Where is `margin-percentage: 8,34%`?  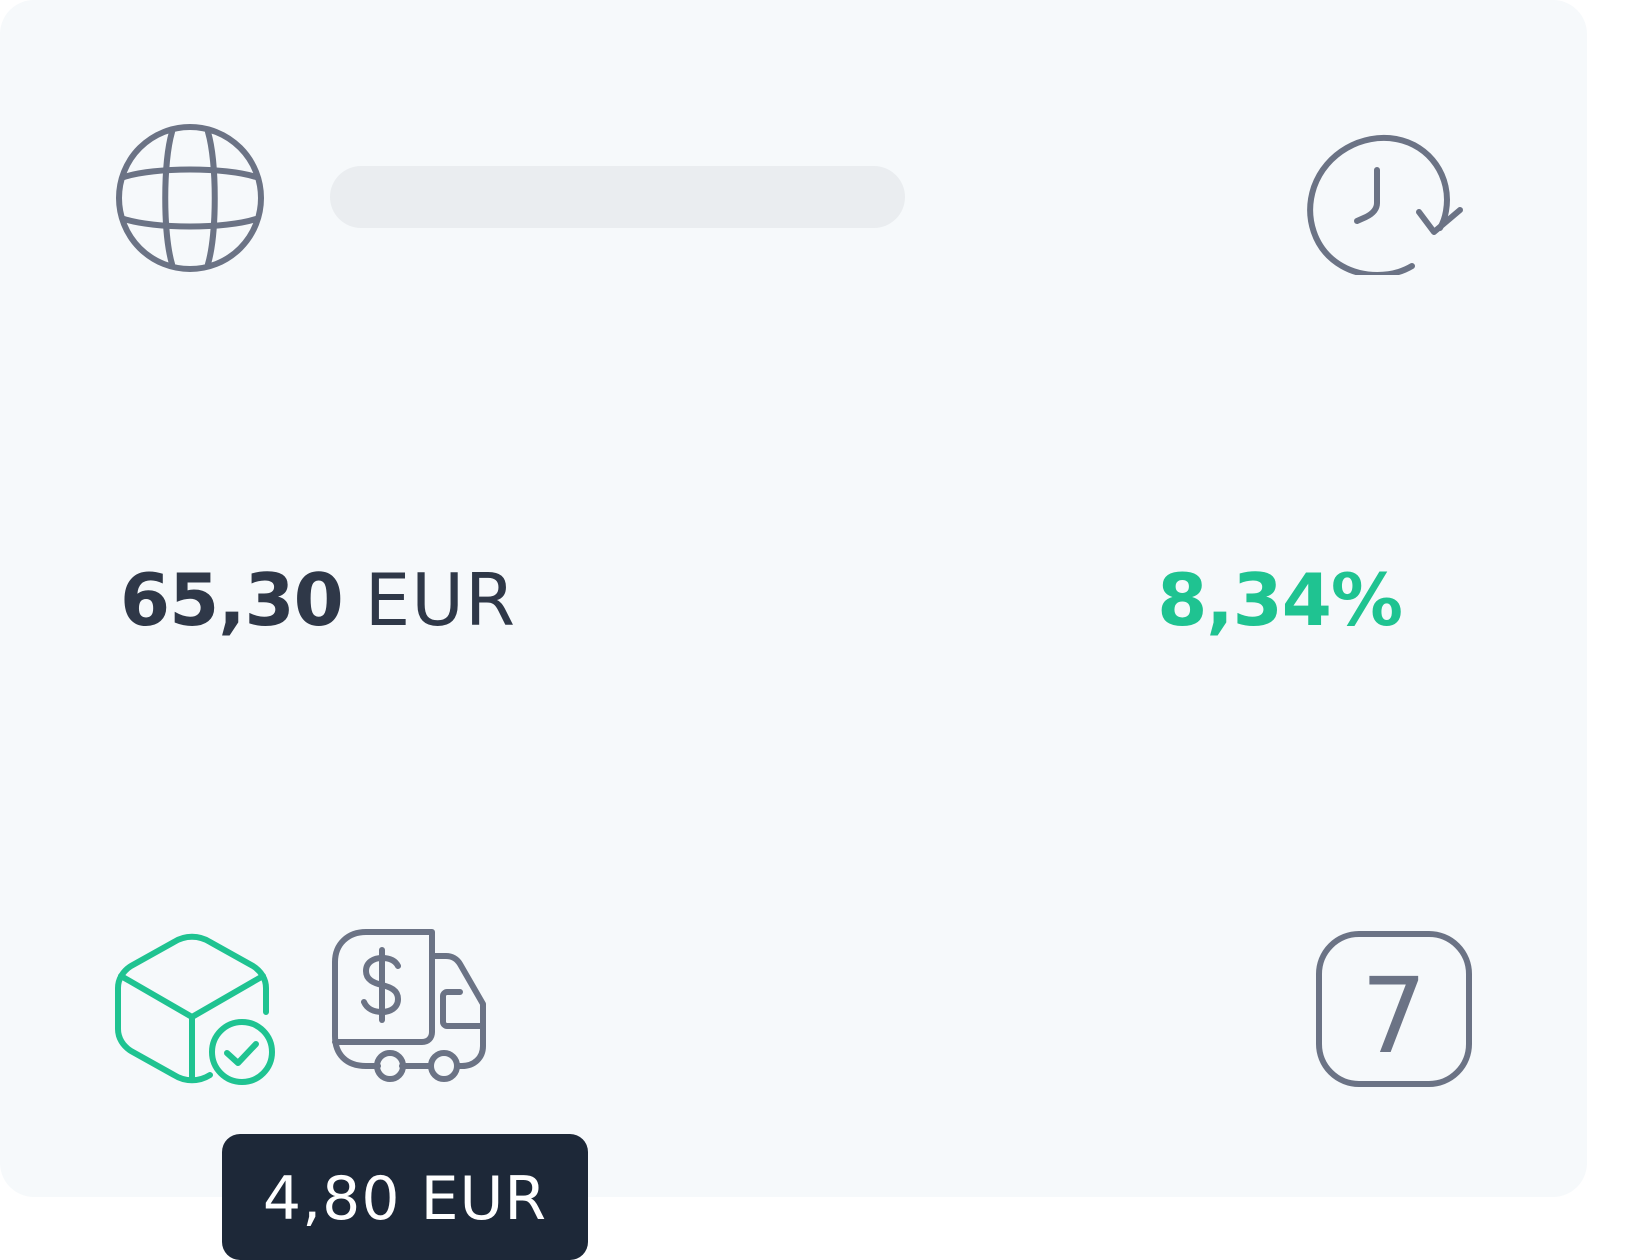
margin-percentage: 8,34% is located at coordinates (1280, 600).